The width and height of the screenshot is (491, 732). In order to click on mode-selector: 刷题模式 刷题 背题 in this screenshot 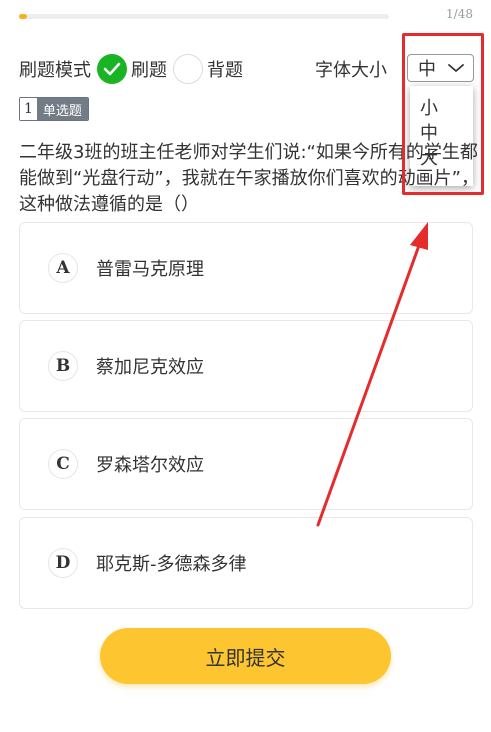, I will do `click(134, 69)`.